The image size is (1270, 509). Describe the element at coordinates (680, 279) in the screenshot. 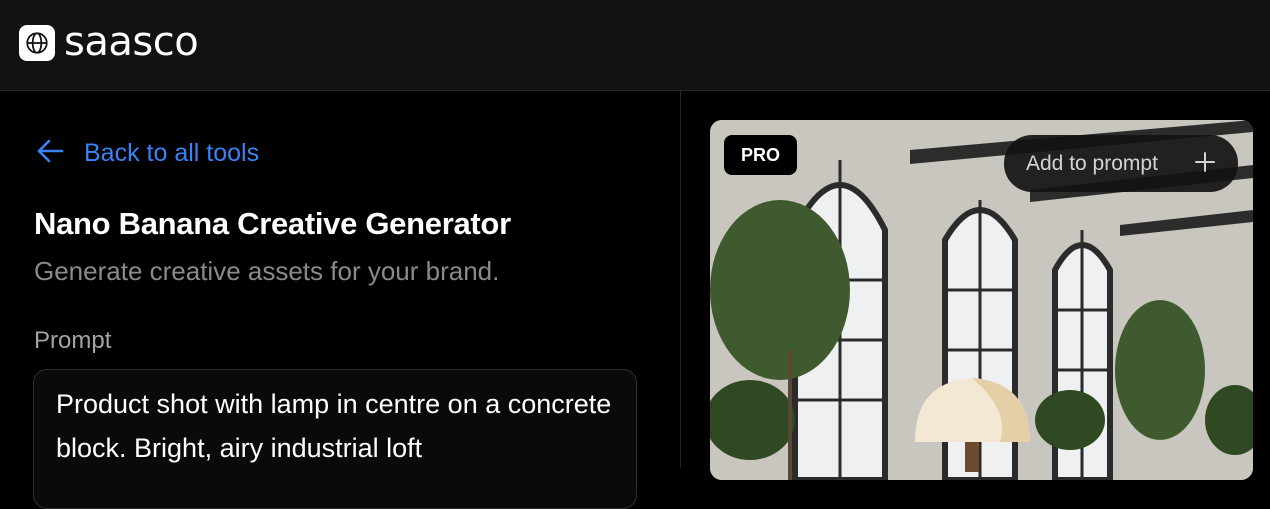

I see `panel-divider` at that location.